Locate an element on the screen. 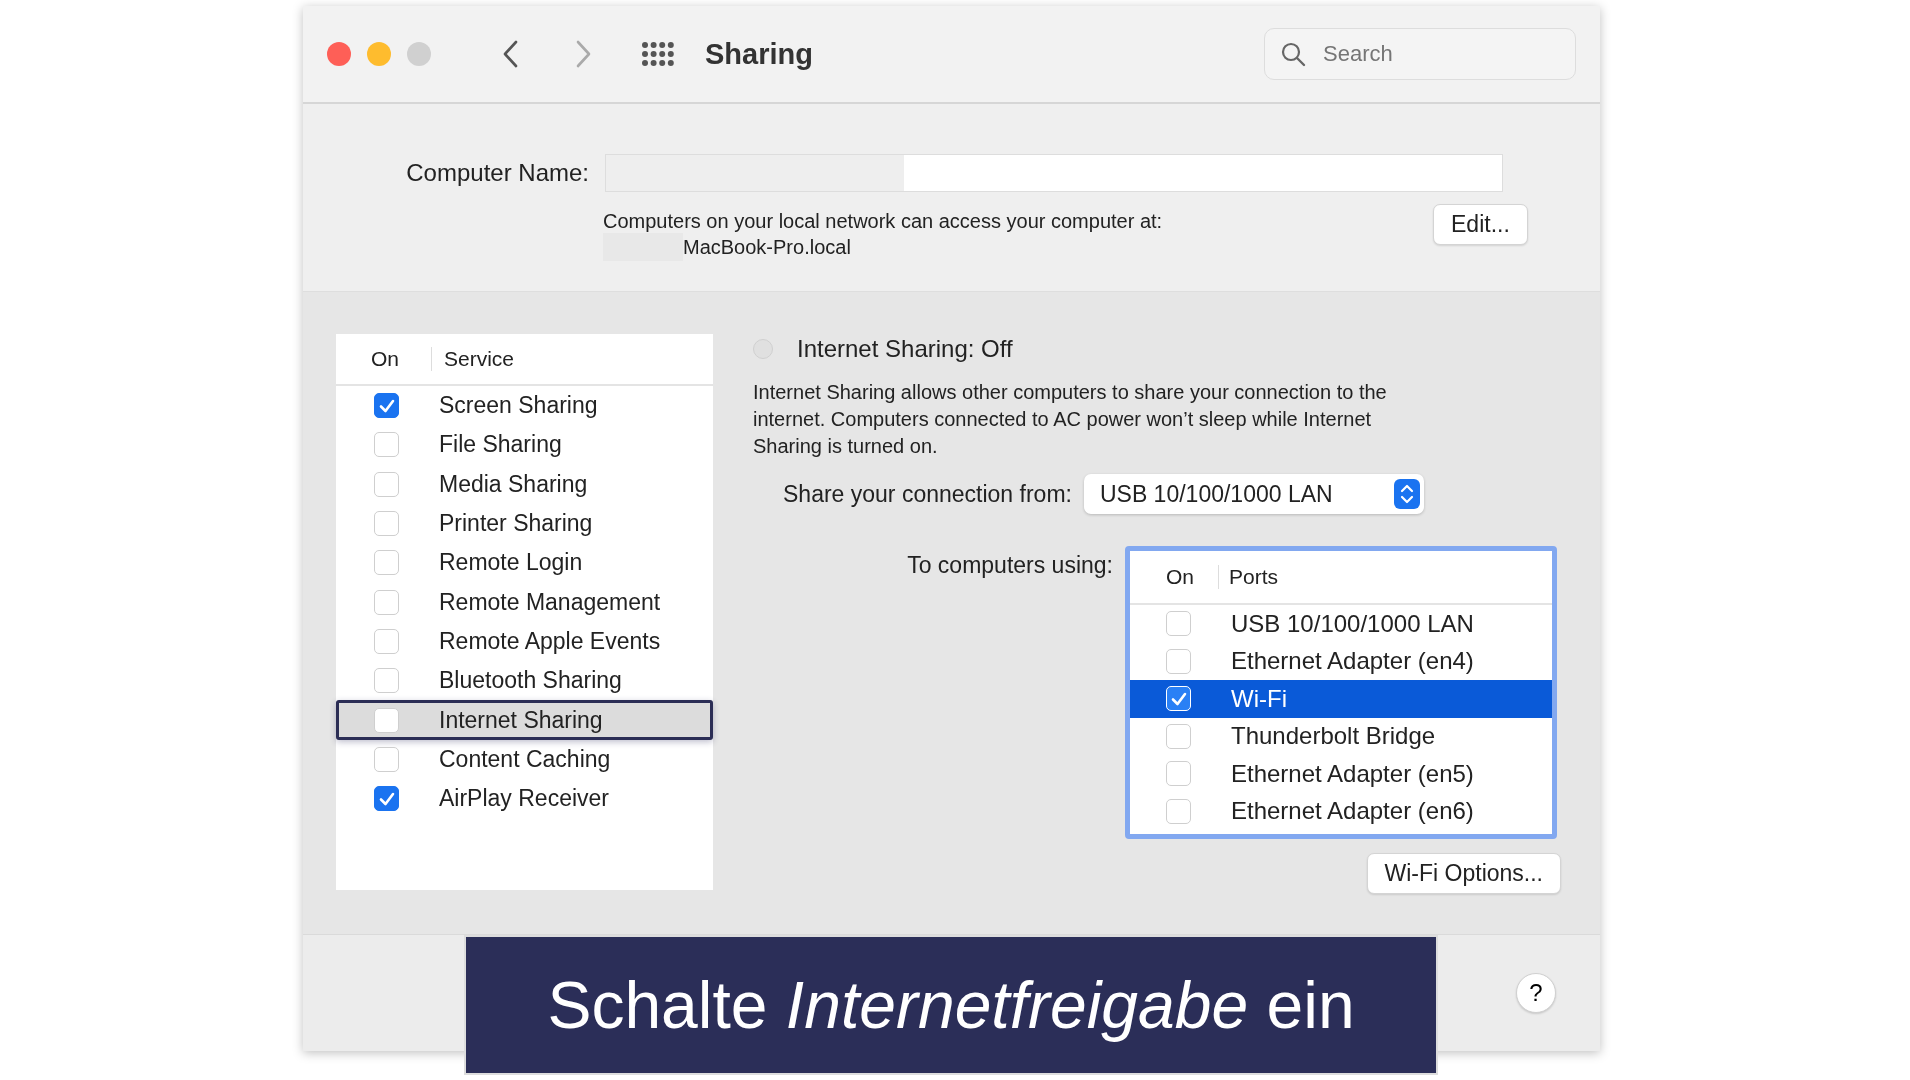 The width and height of the screenshot is (1910, 1080). to-computers-label: To computers using: is located at coordinates (1010, 565).